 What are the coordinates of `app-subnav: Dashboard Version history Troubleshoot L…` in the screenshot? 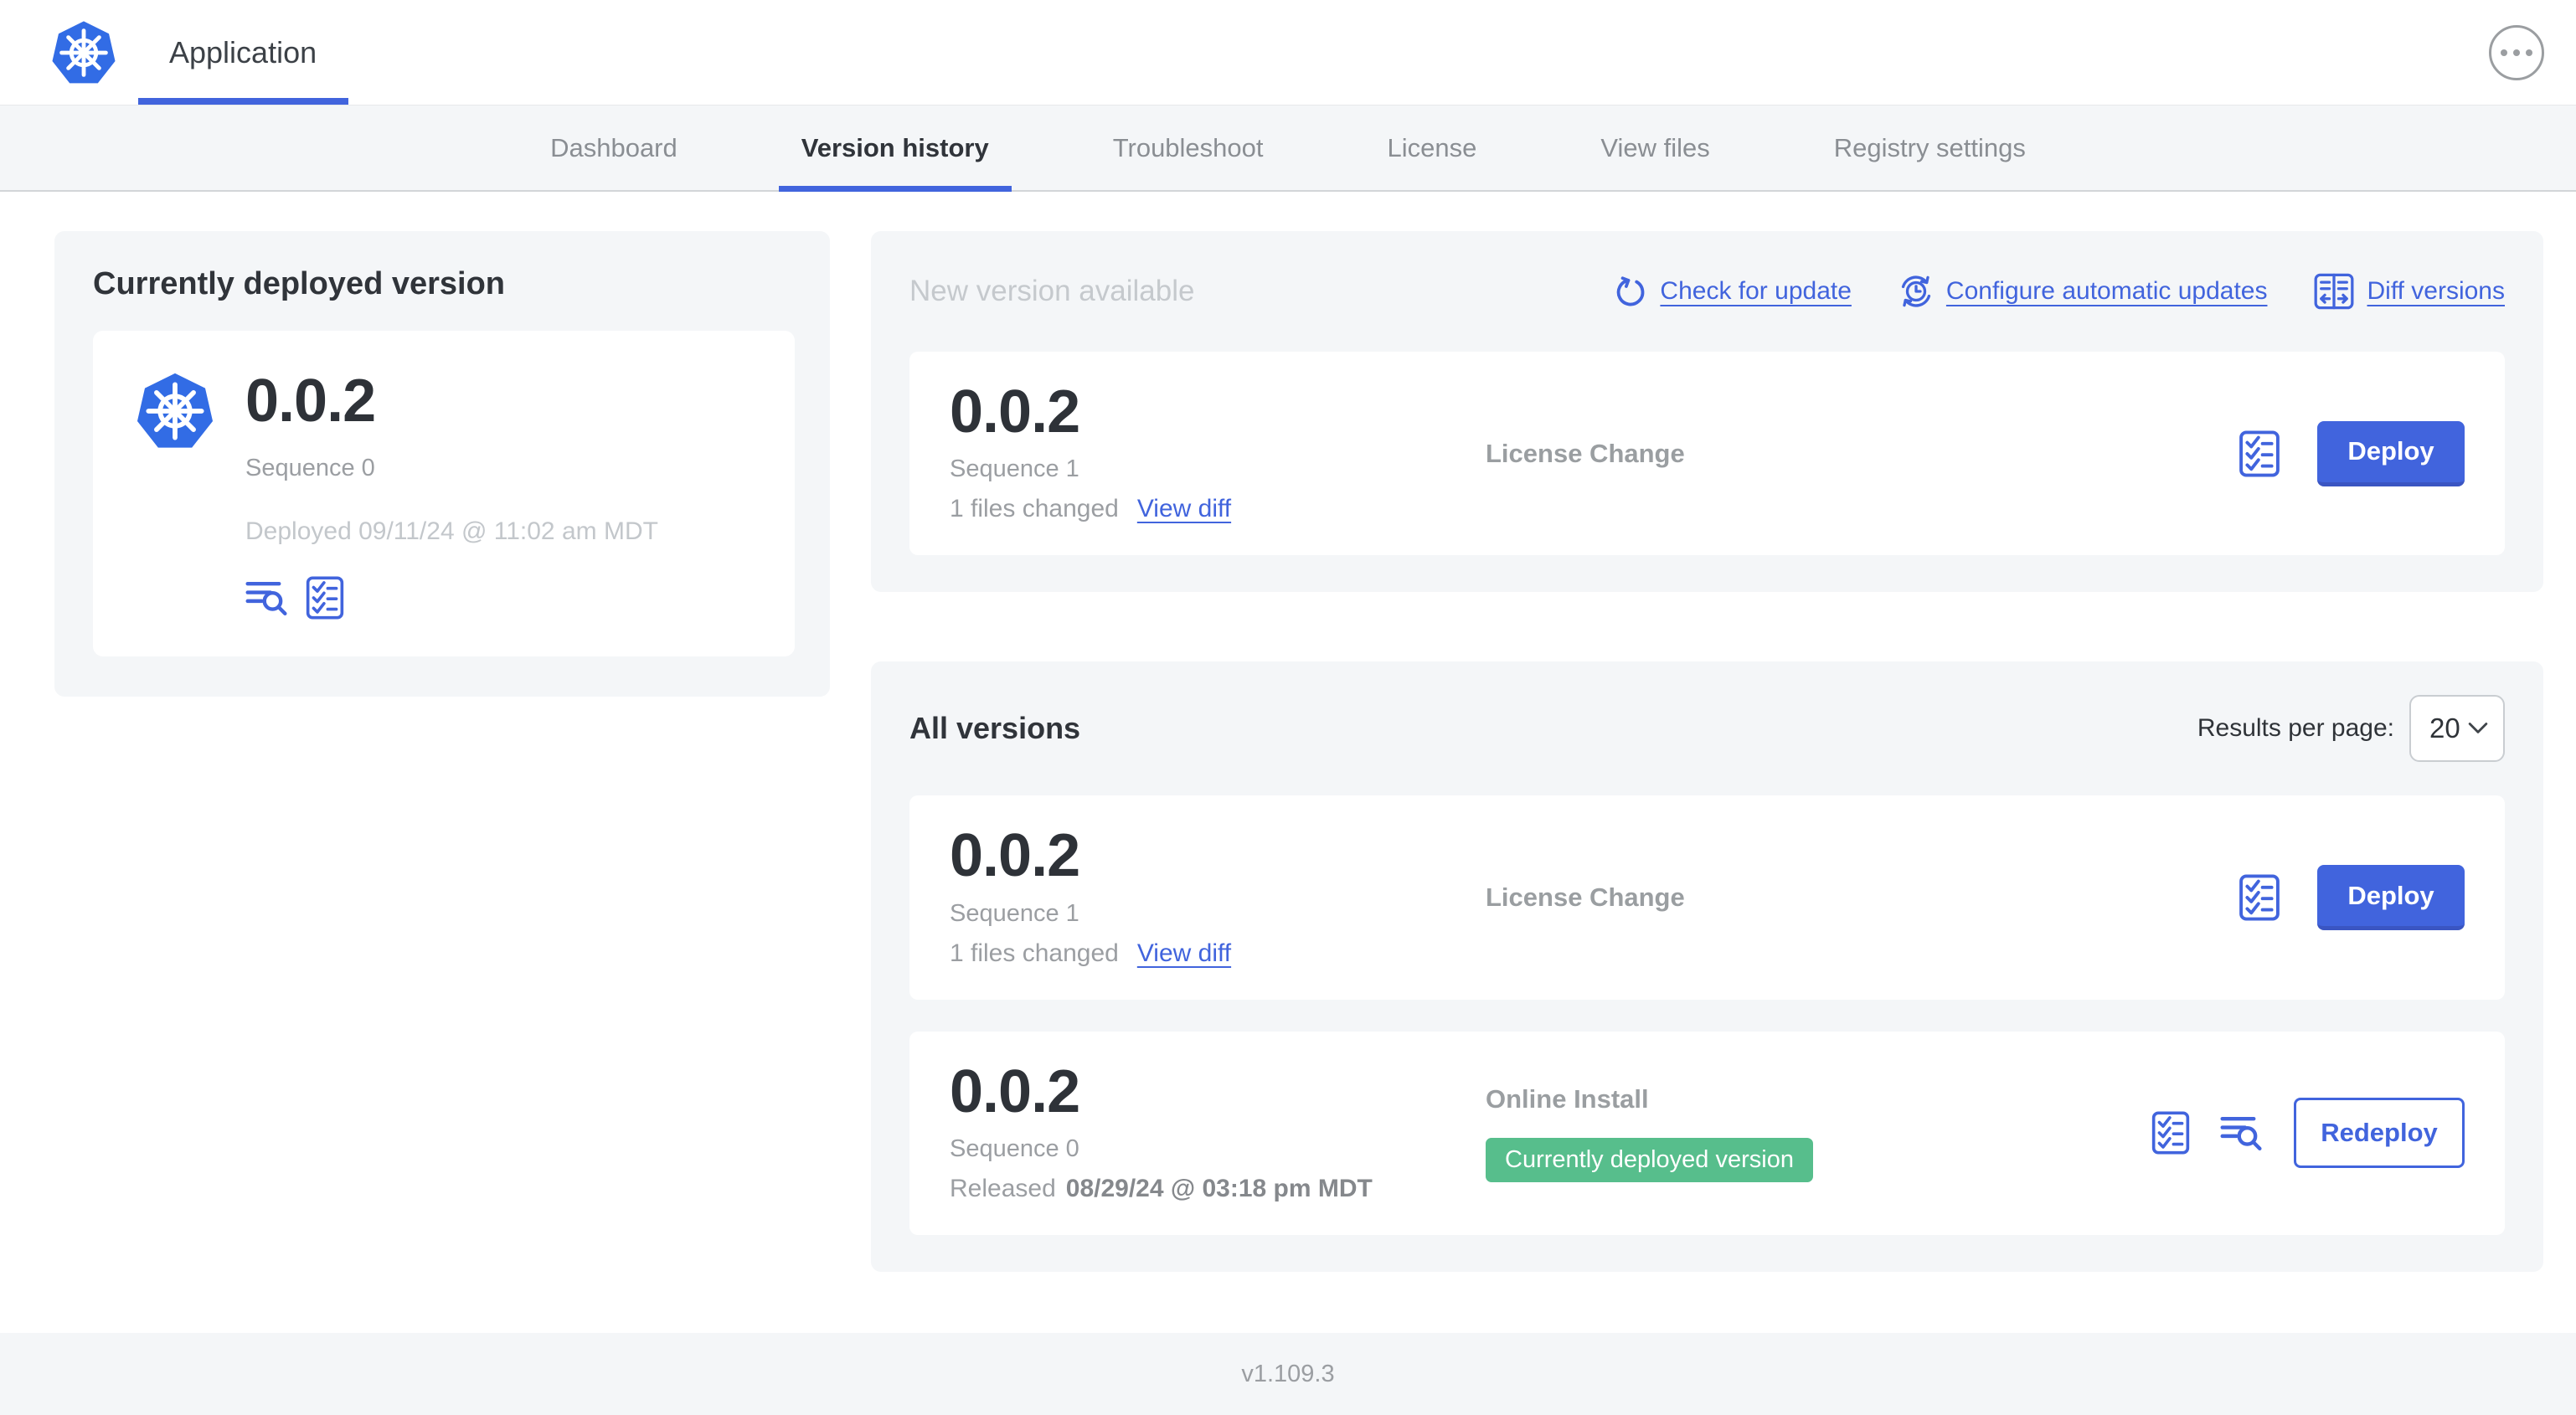 It's located at (1288, 148).